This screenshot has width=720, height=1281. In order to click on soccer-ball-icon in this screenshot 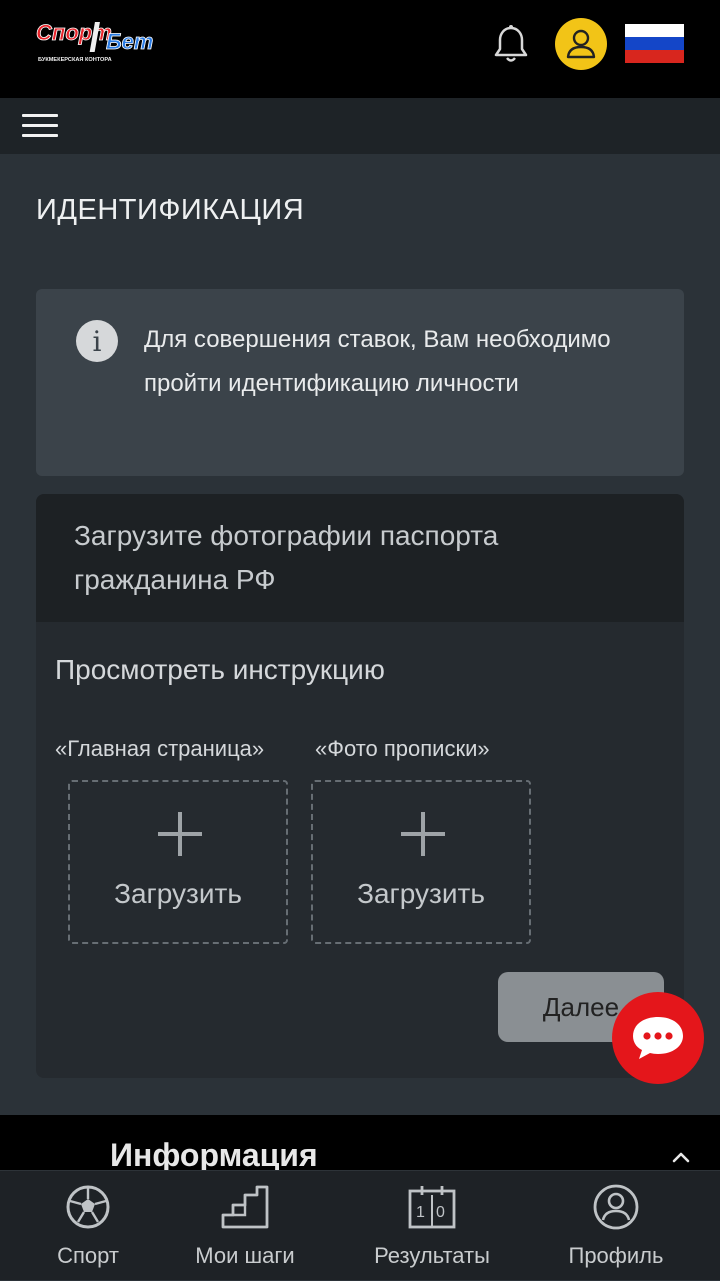, I will do `click(88, 1207)`.